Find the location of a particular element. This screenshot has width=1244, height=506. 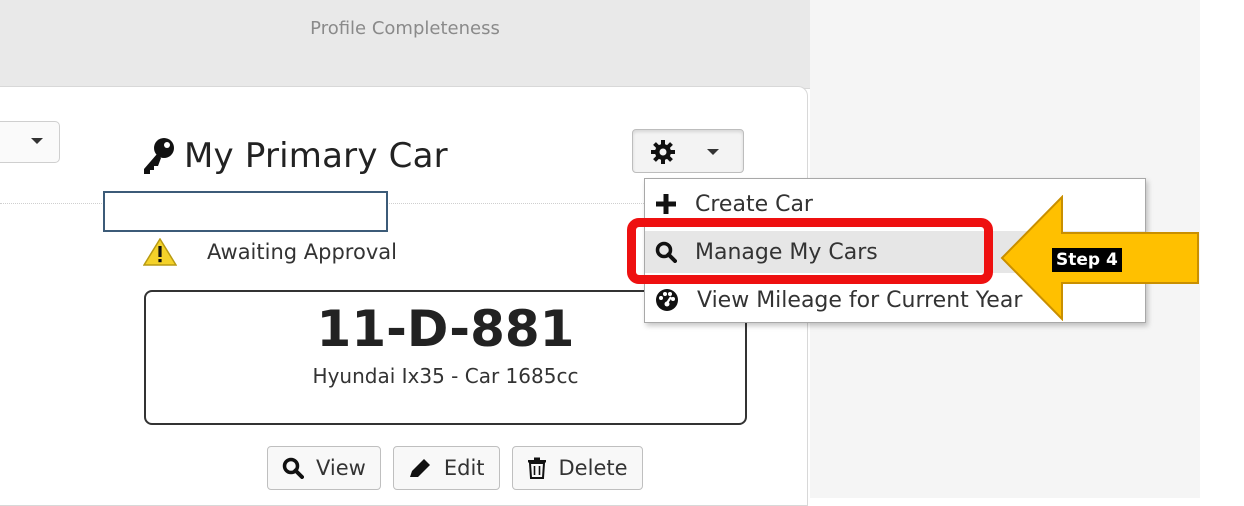

card-title: My Primary Car is located at coordinates (316, 156).